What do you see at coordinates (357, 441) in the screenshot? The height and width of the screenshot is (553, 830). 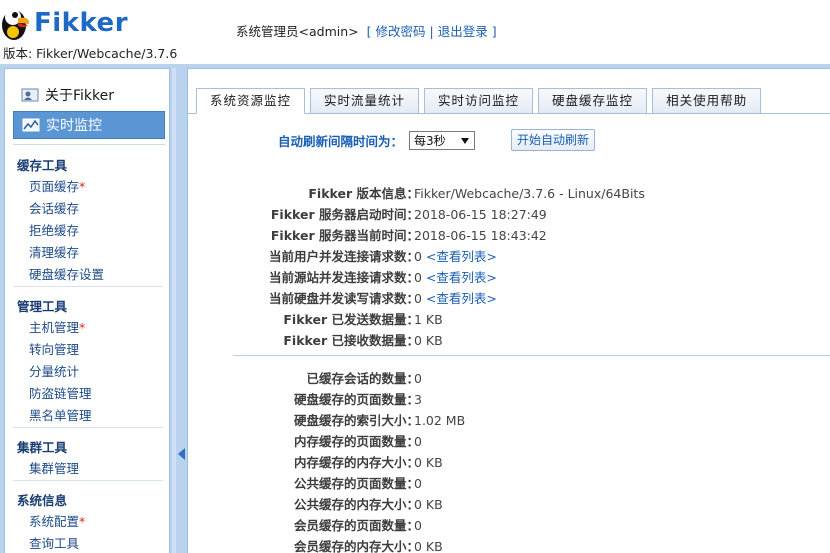 I see `info-row: 内存缓存的页面数量： 0` at bounding box center [357, 441].